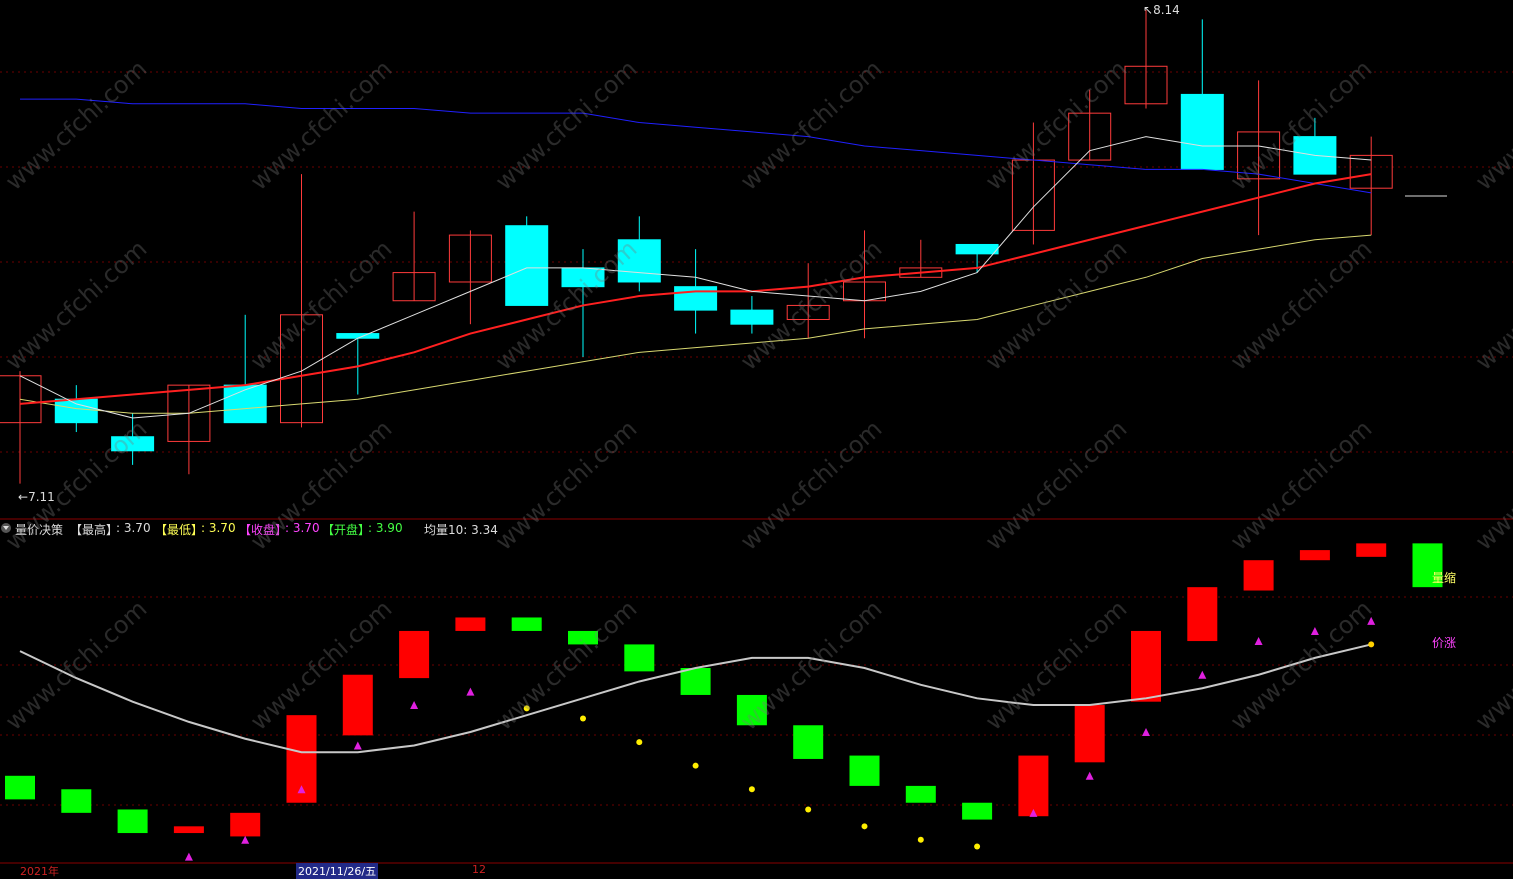 The width and height of the screenshot is (1513, 879). I want to click on open-value: : 3.90, so click(385, 528).